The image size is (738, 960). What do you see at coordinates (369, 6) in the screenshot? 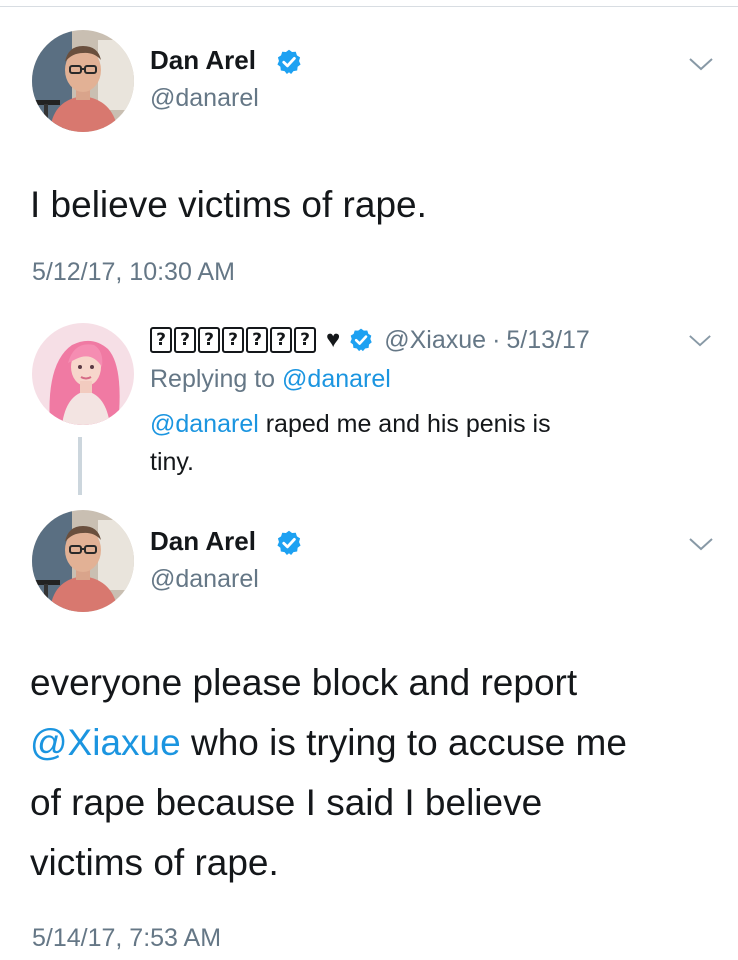
I see `top-divider` at bounding box center [369, 6].